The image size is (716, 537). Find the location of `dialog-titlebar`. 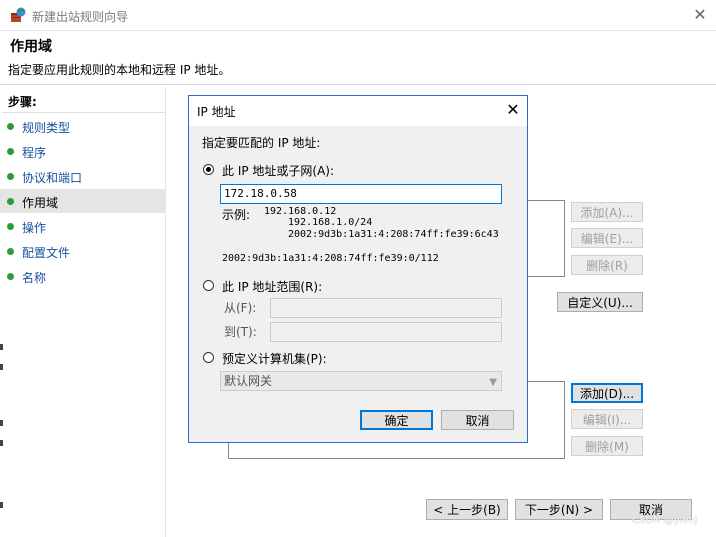

dialog-titlebar is located at coordinates (358, 111).